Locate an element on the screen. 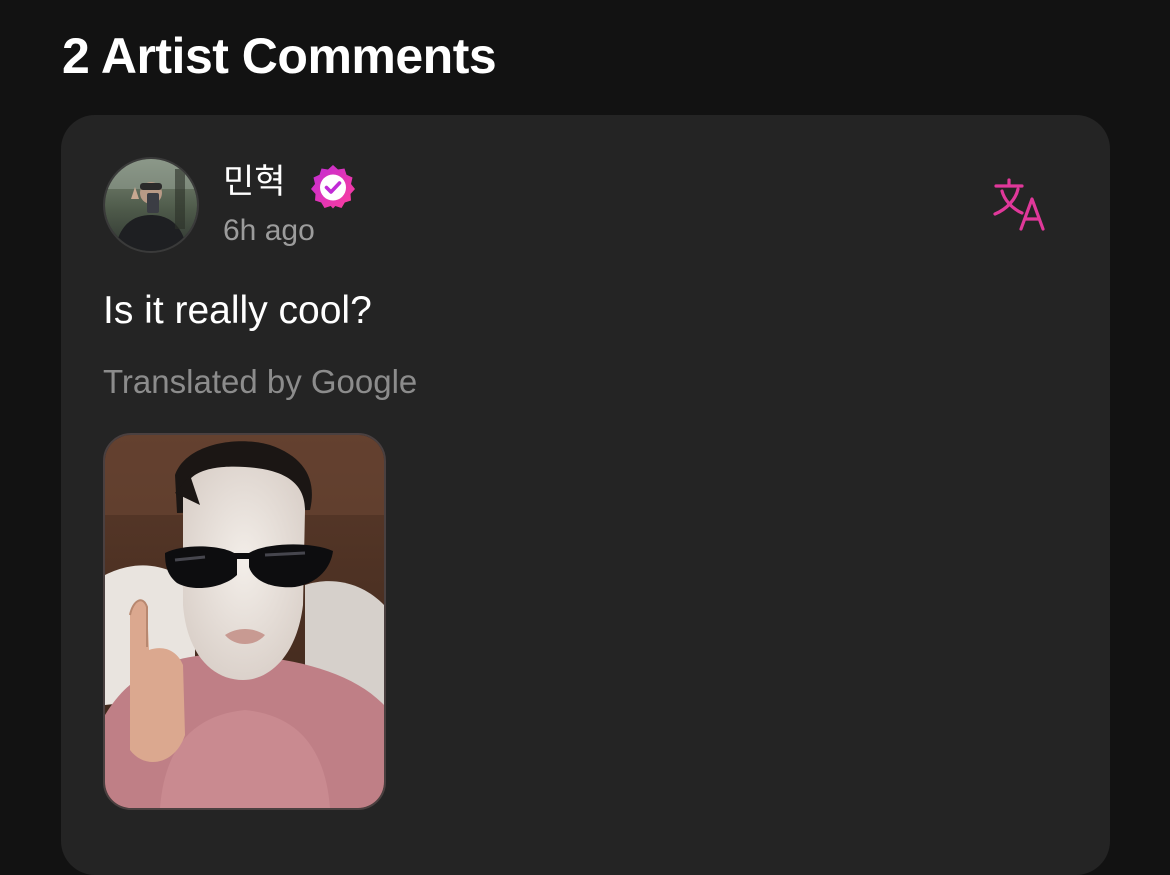 The image size is (1170, 875). avatar-photo is located at coordinates (151, 205).